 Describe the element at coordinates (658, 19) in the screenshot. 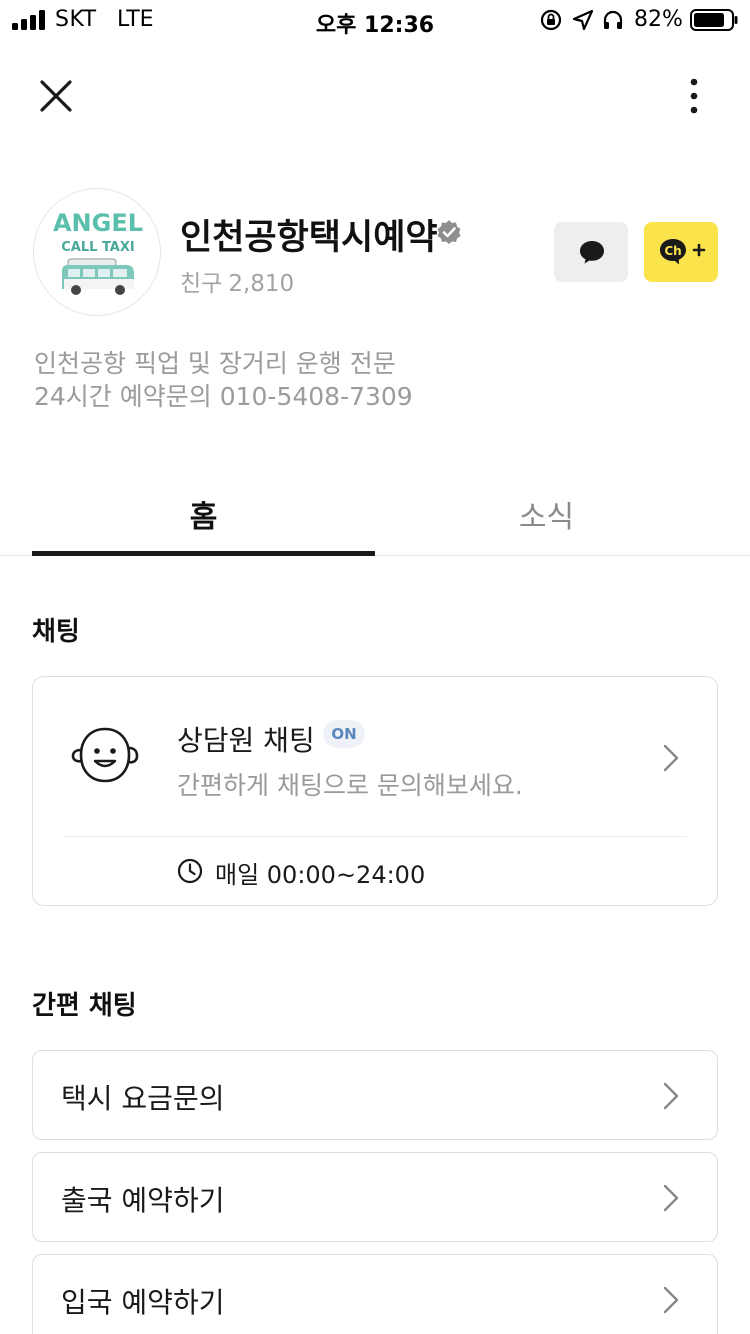

I see `battery-percentage: 82%` at that location.